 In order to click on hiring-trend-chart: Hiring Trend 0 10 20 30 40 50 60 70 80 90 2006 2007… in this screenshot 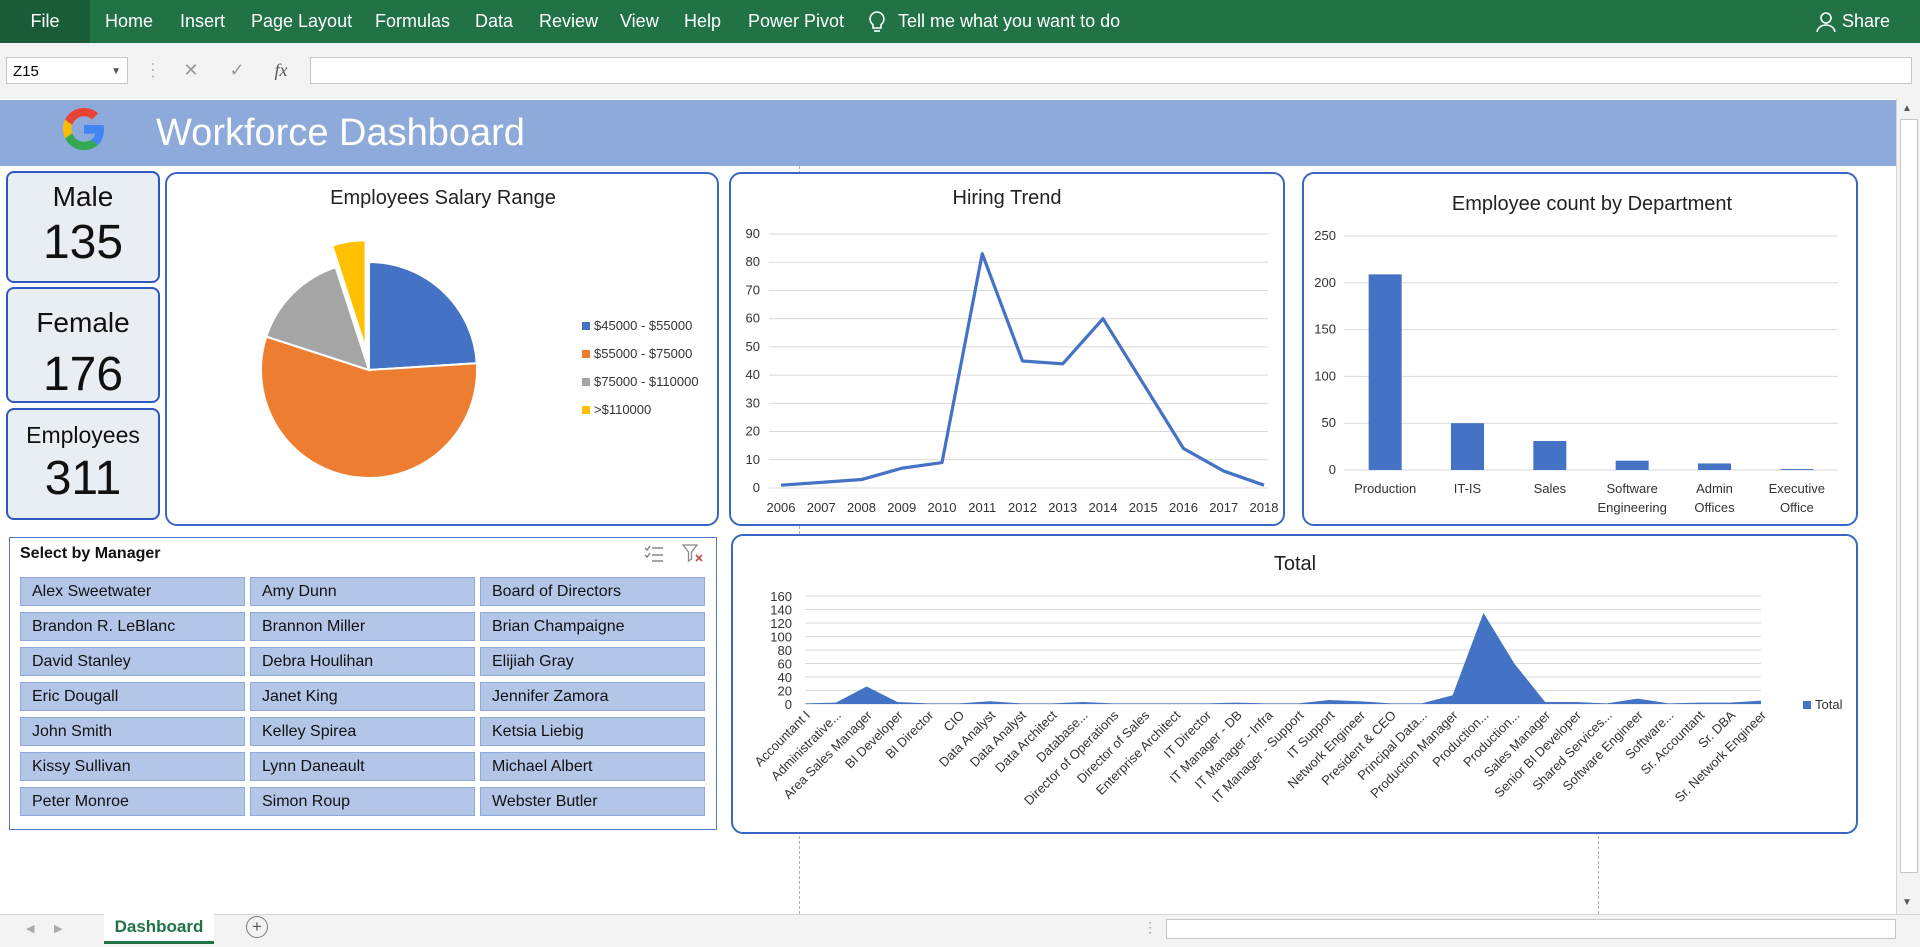, I will do `click(1007, 349)`.